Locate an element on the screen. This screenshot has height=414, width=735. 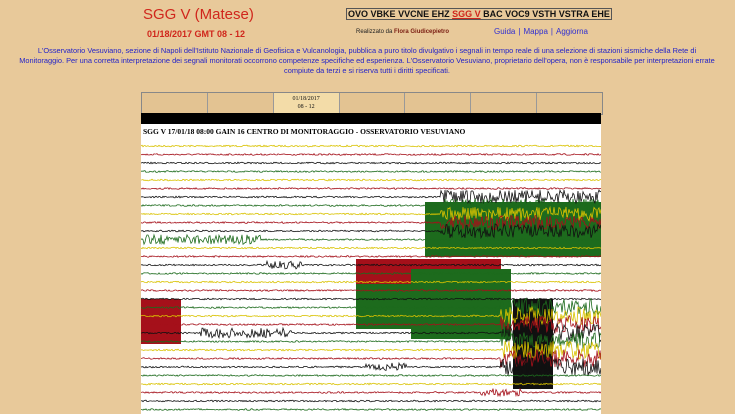
station-link-ehz: EHZ is located at coordinates (441, 14).